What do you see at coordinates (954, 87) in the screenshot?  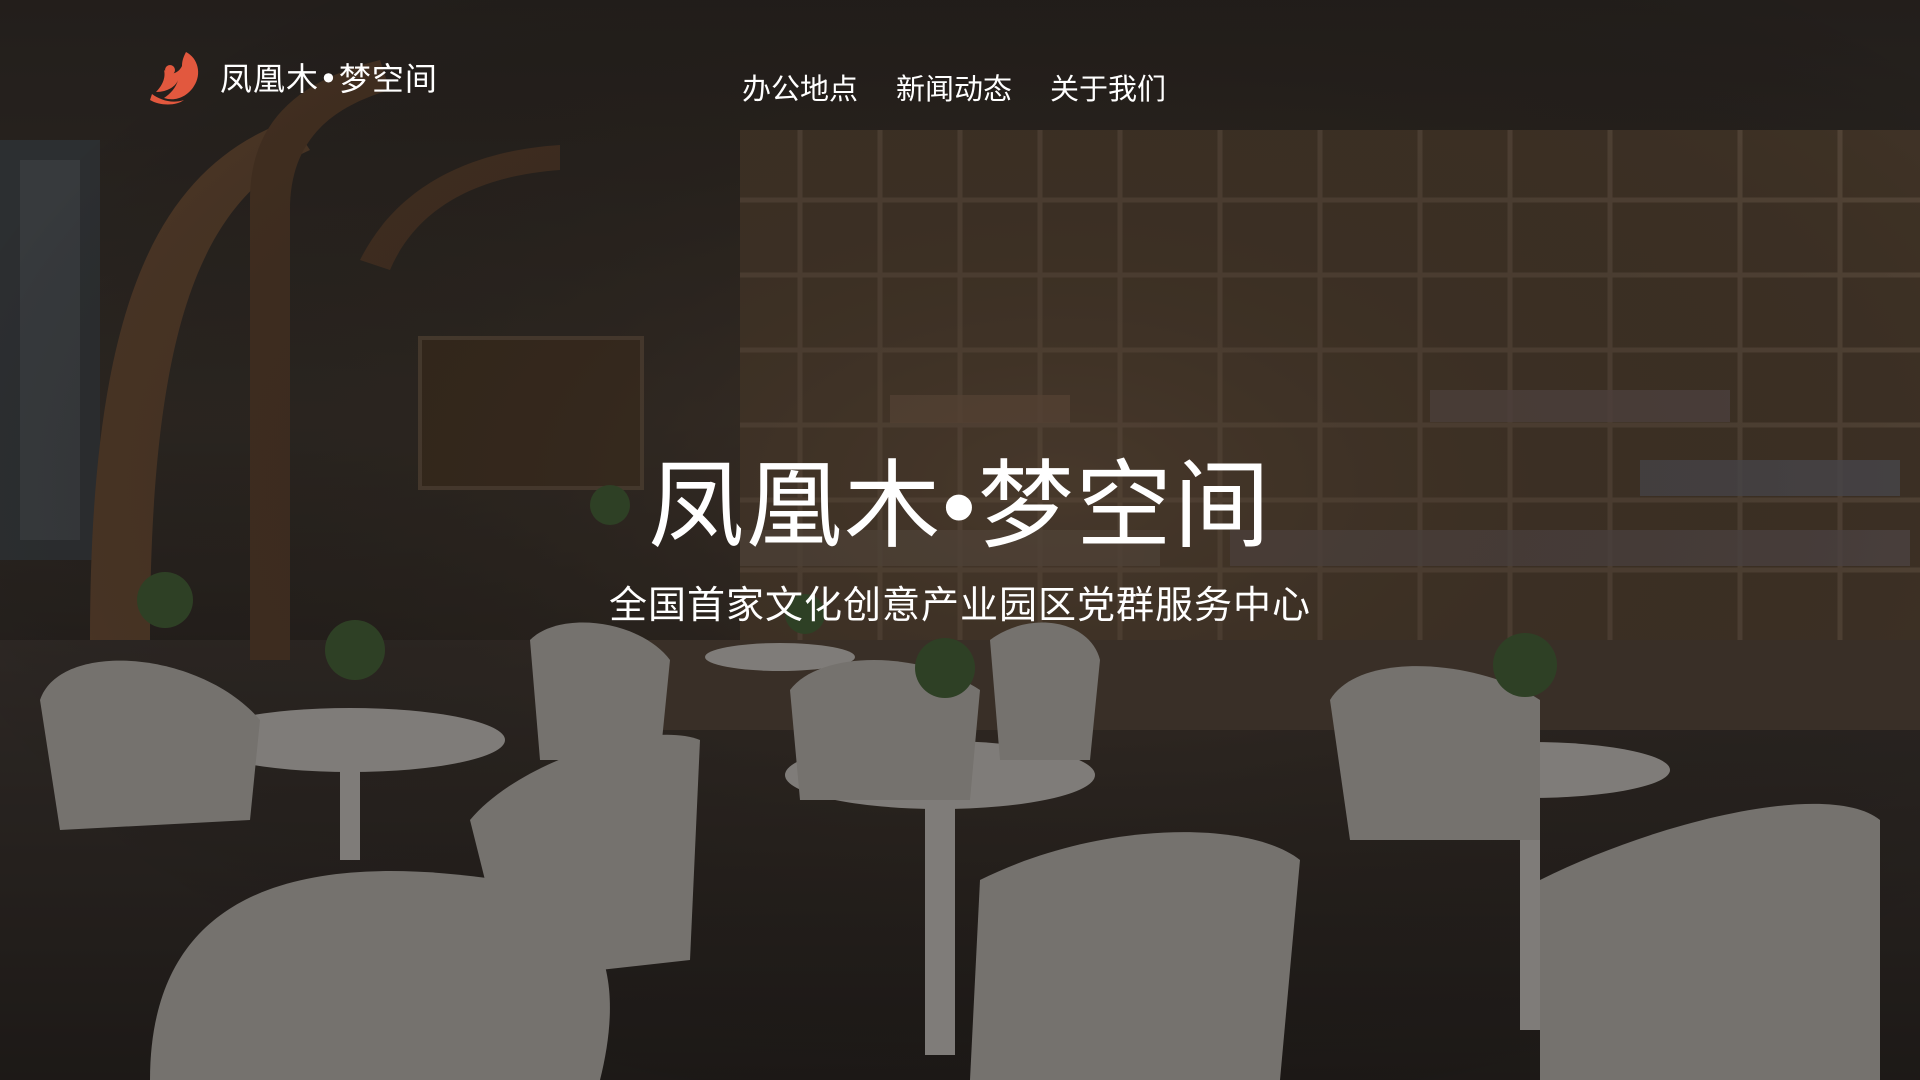 I see `nav-item-news: 新闻动态` at bounding box center [954, 87].